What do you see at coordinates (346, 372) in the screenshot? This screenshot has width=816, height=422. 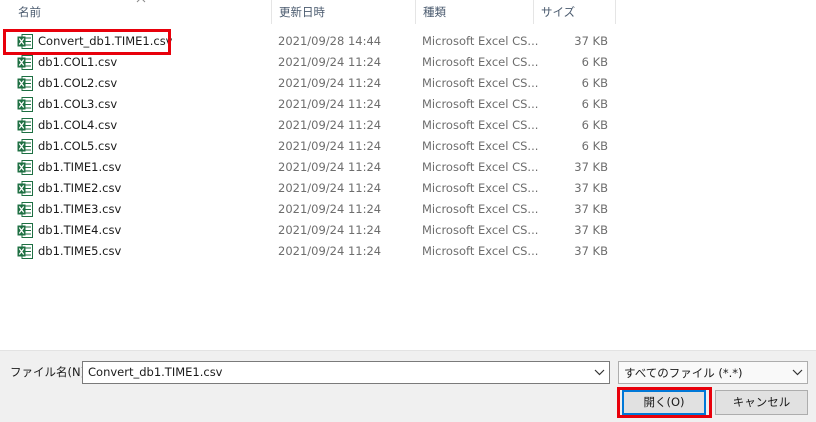 I see `filename-field: Convert_db1.TIME1.csv` at bounding box center [346, 372].